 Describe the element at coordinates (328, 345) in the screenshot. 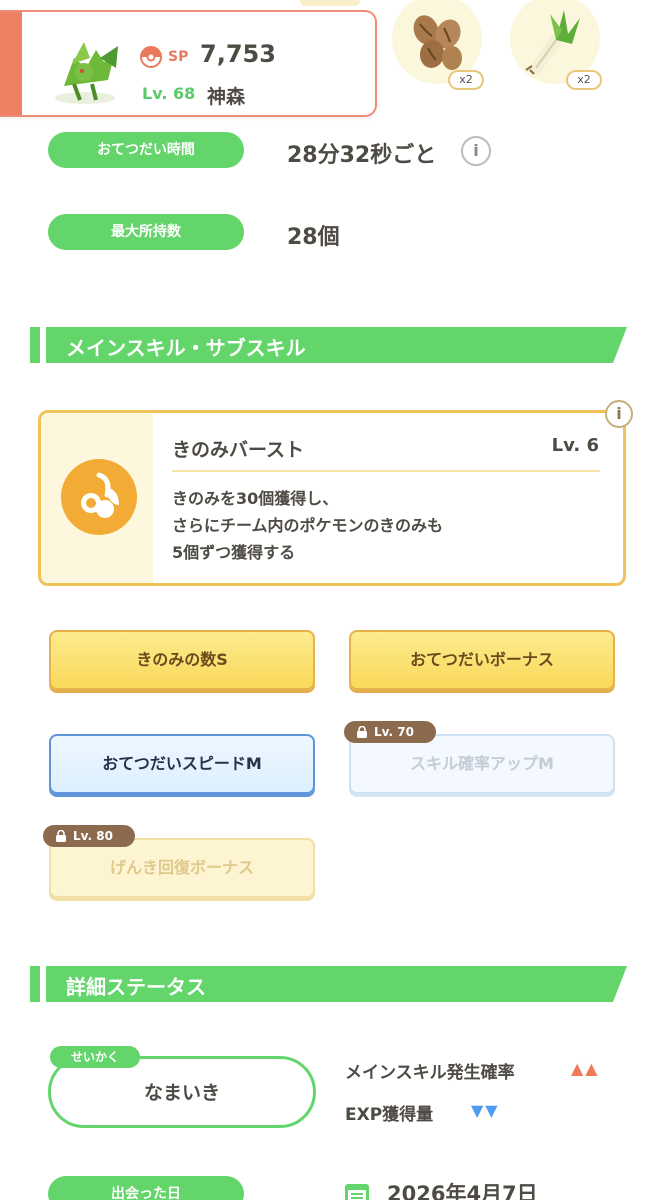

I see `section-header-skills: メインスキル・サブスキル` at that location.